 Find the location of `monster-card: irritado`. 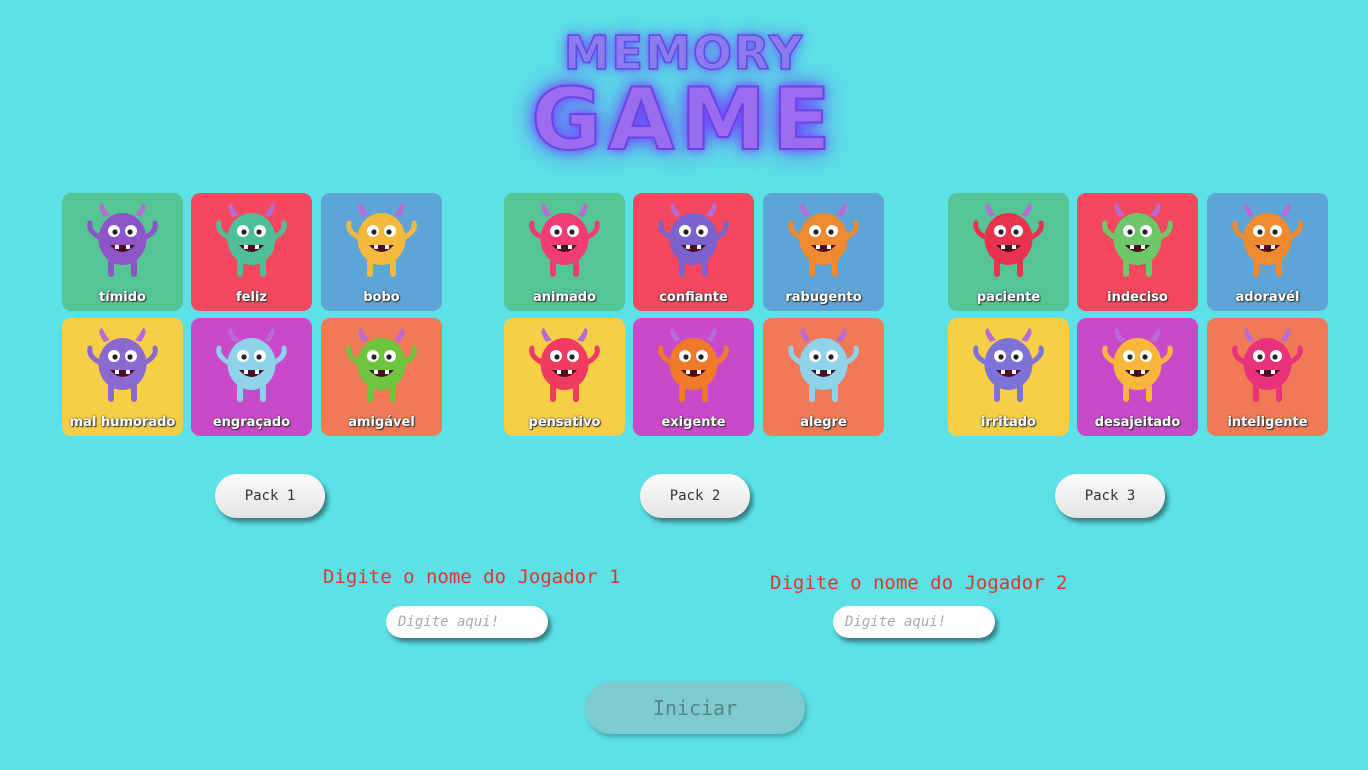

monster-card: irritado is located at coordinates (1008, 377).